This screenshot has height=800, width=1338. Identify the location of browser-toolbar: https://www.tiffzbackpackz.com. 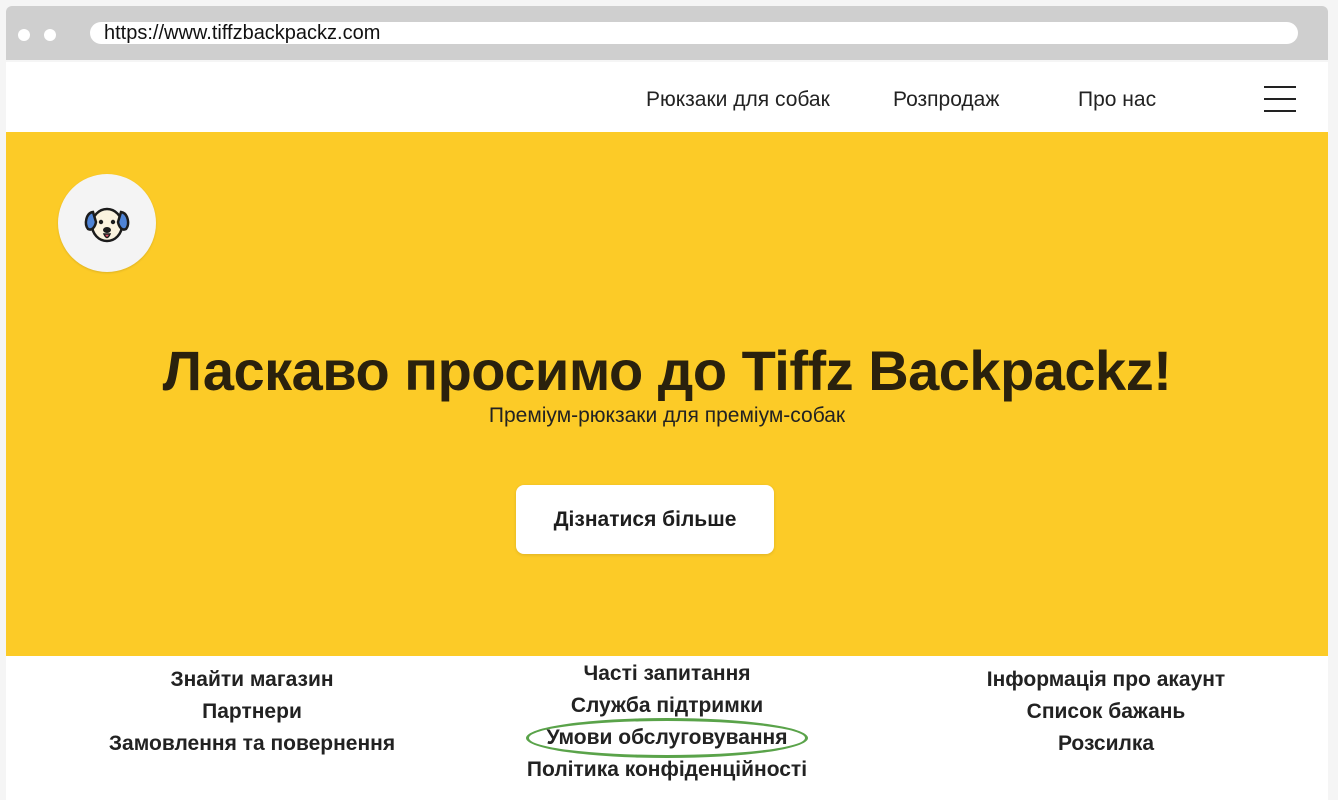
(667, 33).